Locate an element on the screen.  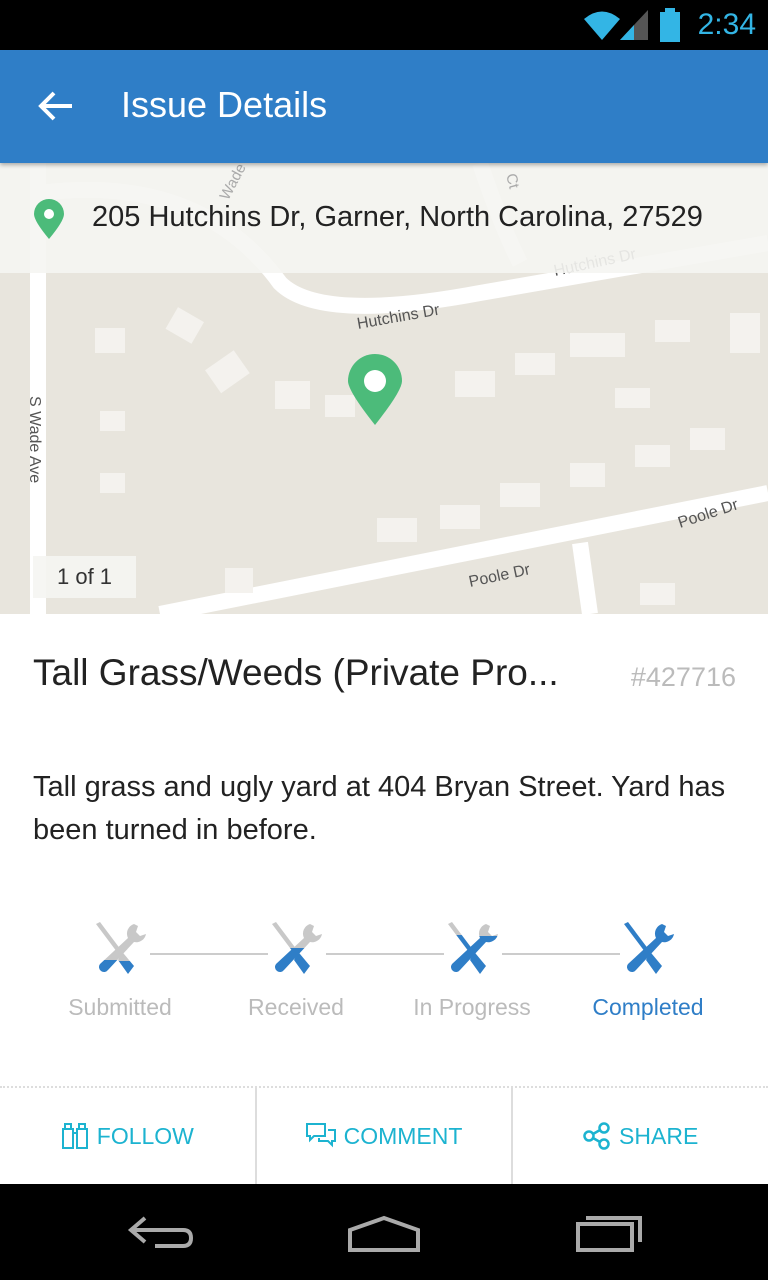
follow-label: FOLLOW is located at coordinates (145, 1135).